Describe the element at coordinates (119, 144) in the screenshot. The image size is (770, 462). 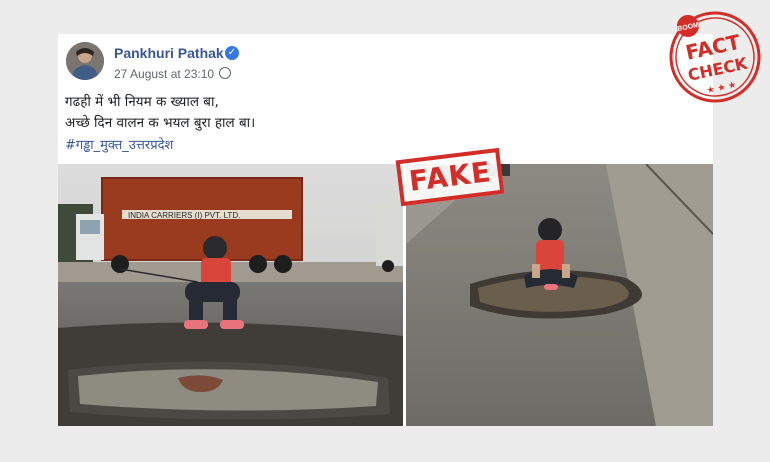
I see `hashtag-link: #गड्ढा_मुक्त_उत्तरप्रदेश` at that location.